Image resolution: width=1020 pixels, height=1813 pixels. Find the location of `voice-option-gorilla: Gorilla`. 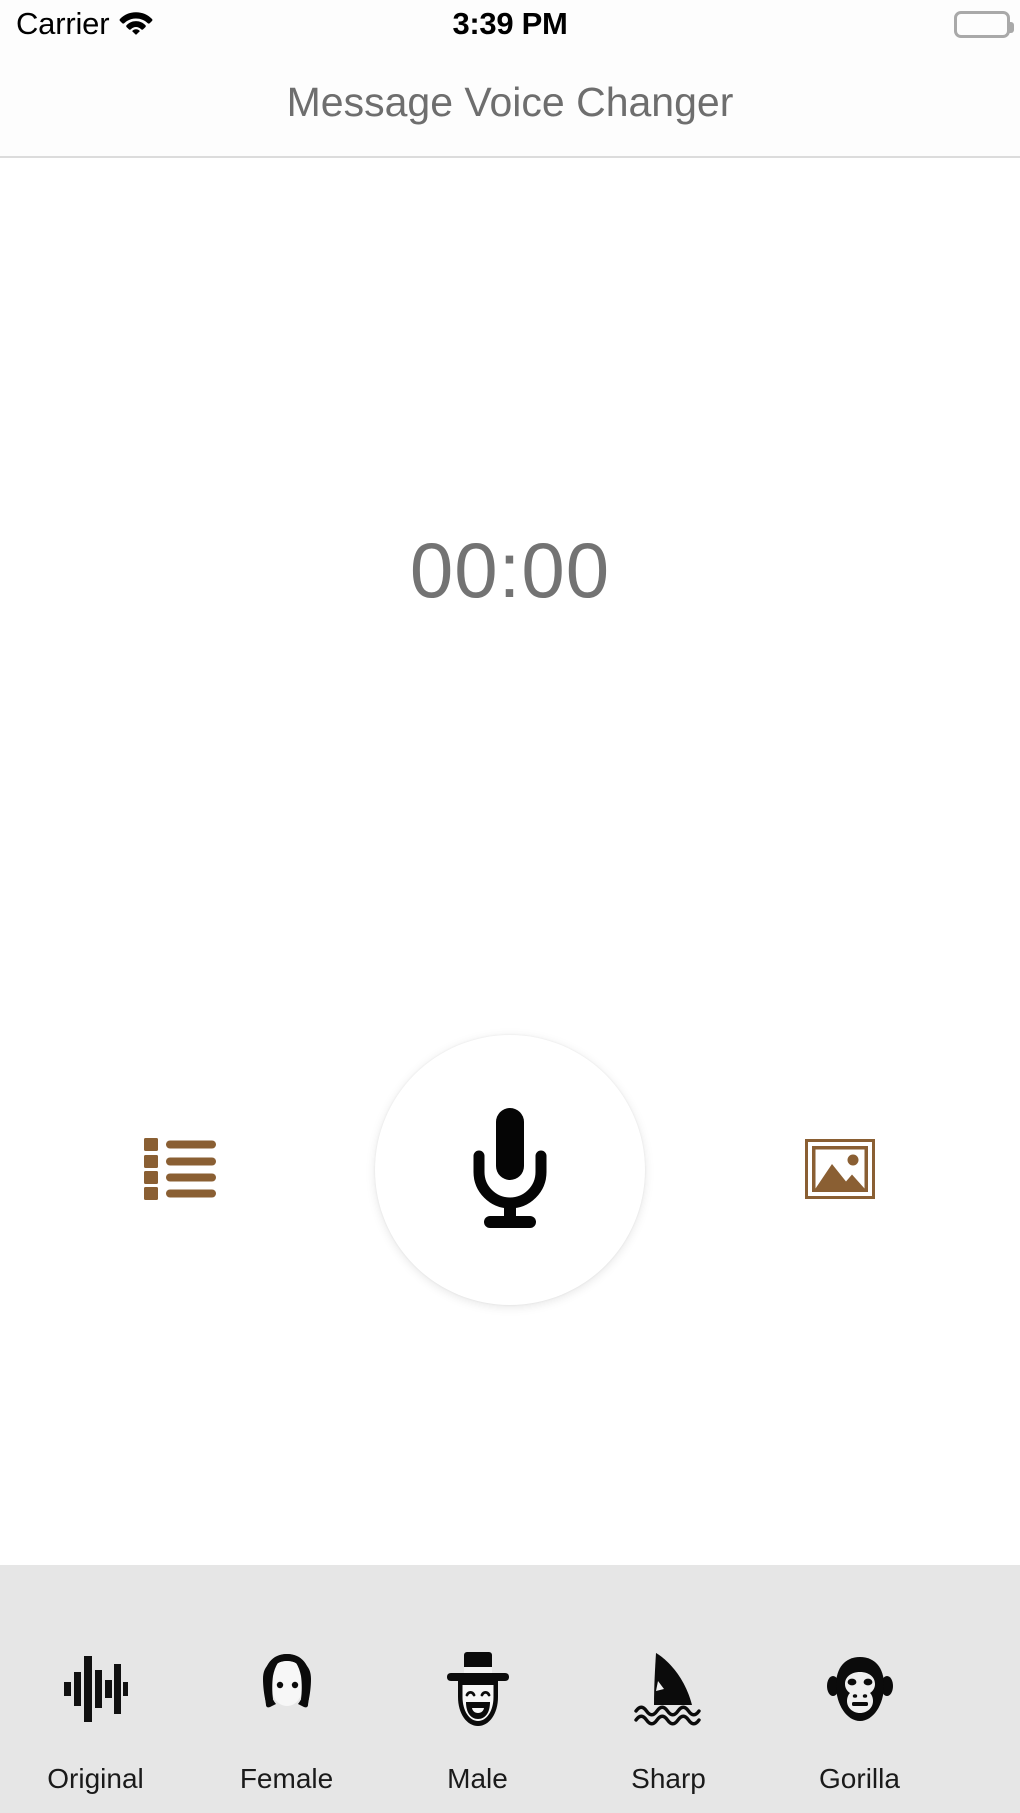

voice-option-gorilla: Gorilla is located at coordinates (859, 1689).